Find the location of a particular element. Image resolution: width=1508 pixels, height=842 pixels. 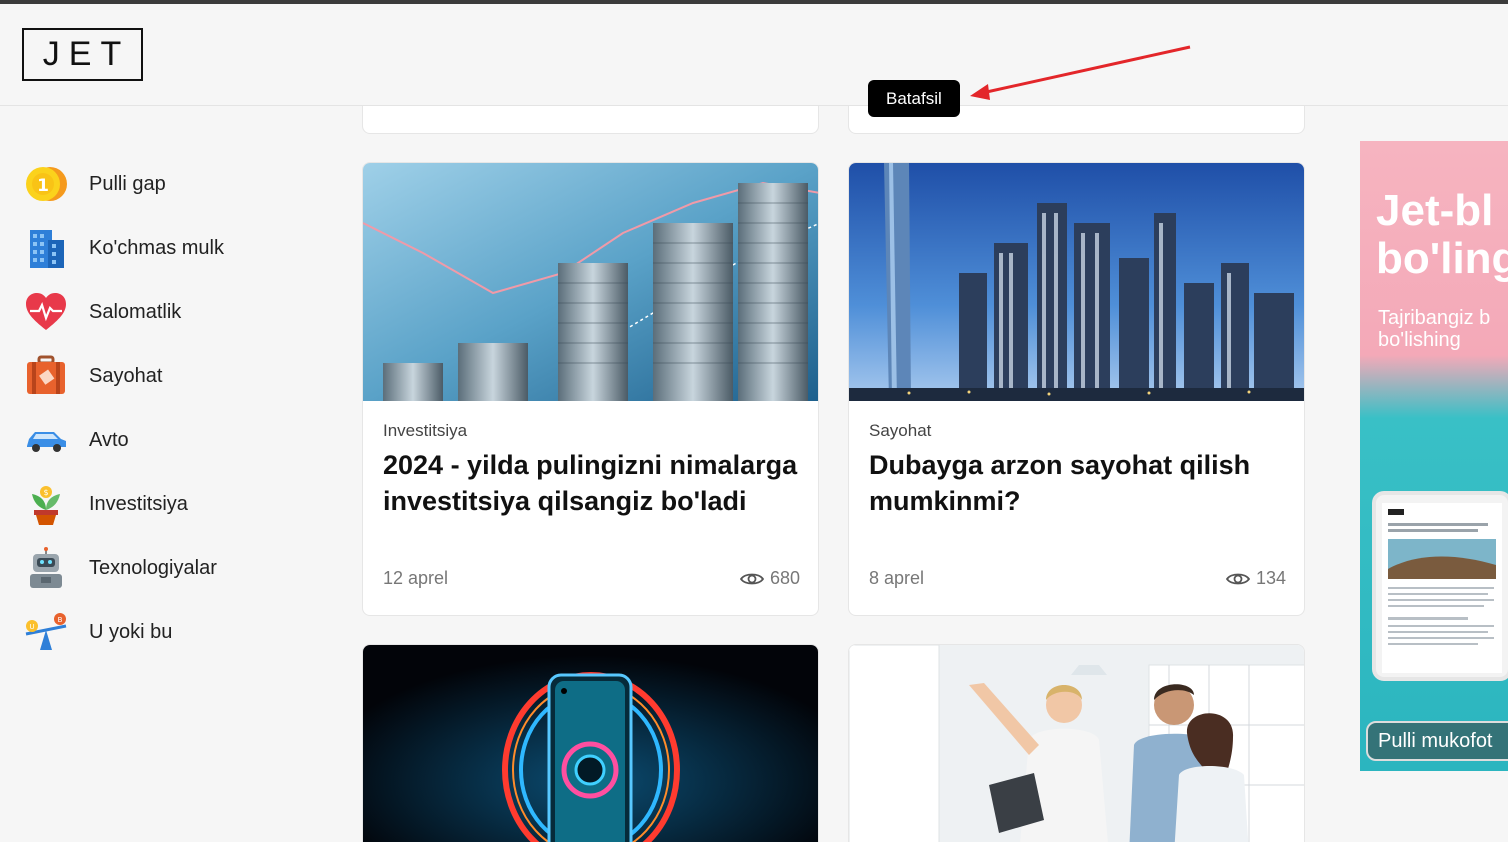

jet-logo: JET is located at coordinates (82, 54).